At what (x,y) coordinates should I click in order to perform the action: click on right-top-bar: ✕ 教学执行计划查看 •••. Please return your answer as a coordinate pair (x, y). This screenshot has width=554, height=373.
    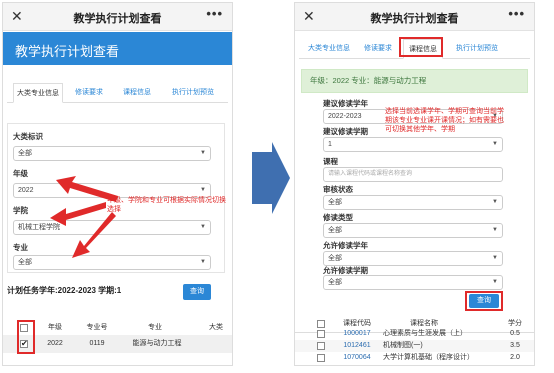
    Looking at the image, I should click on (414, 17).